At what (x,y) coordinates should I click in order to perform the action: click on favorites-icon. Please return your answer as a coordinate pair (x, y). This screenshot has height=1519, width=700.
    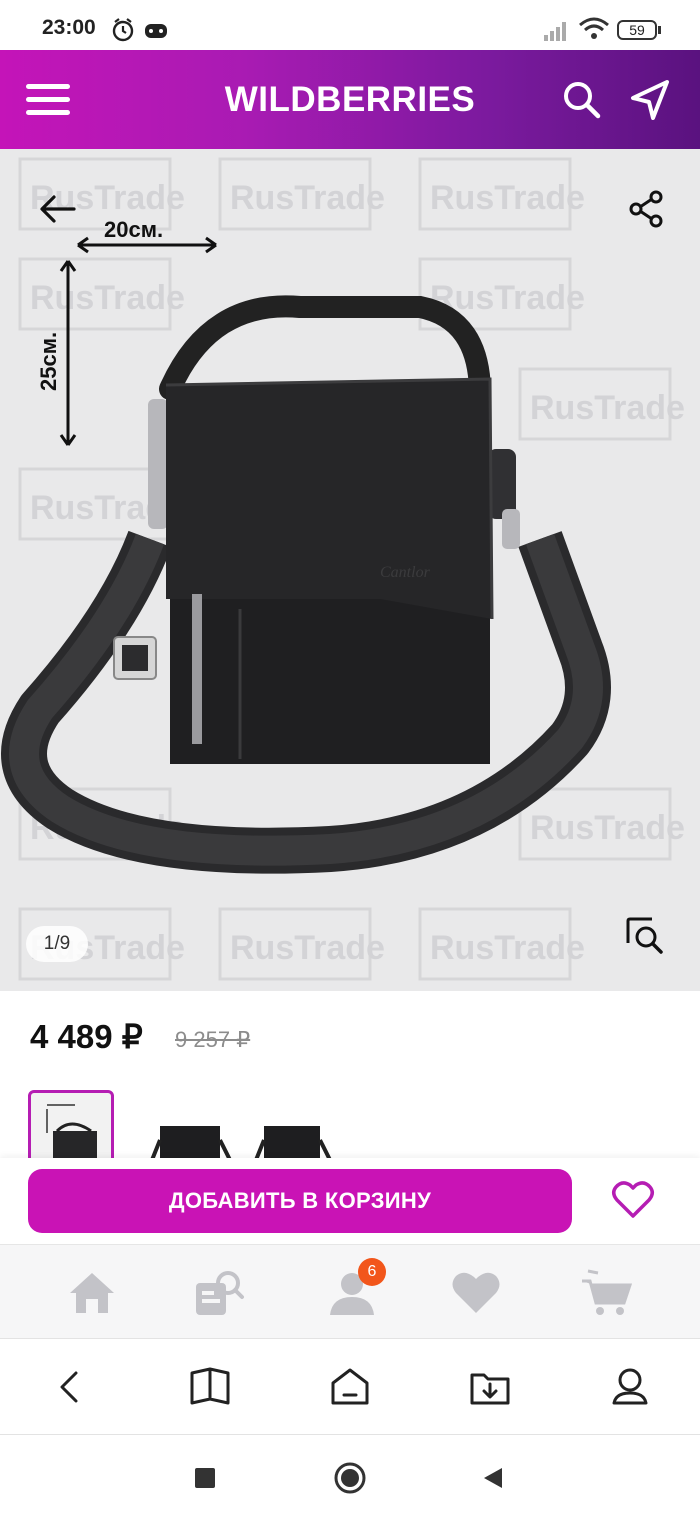
    Looking at the image, I should click on (476, 1293).